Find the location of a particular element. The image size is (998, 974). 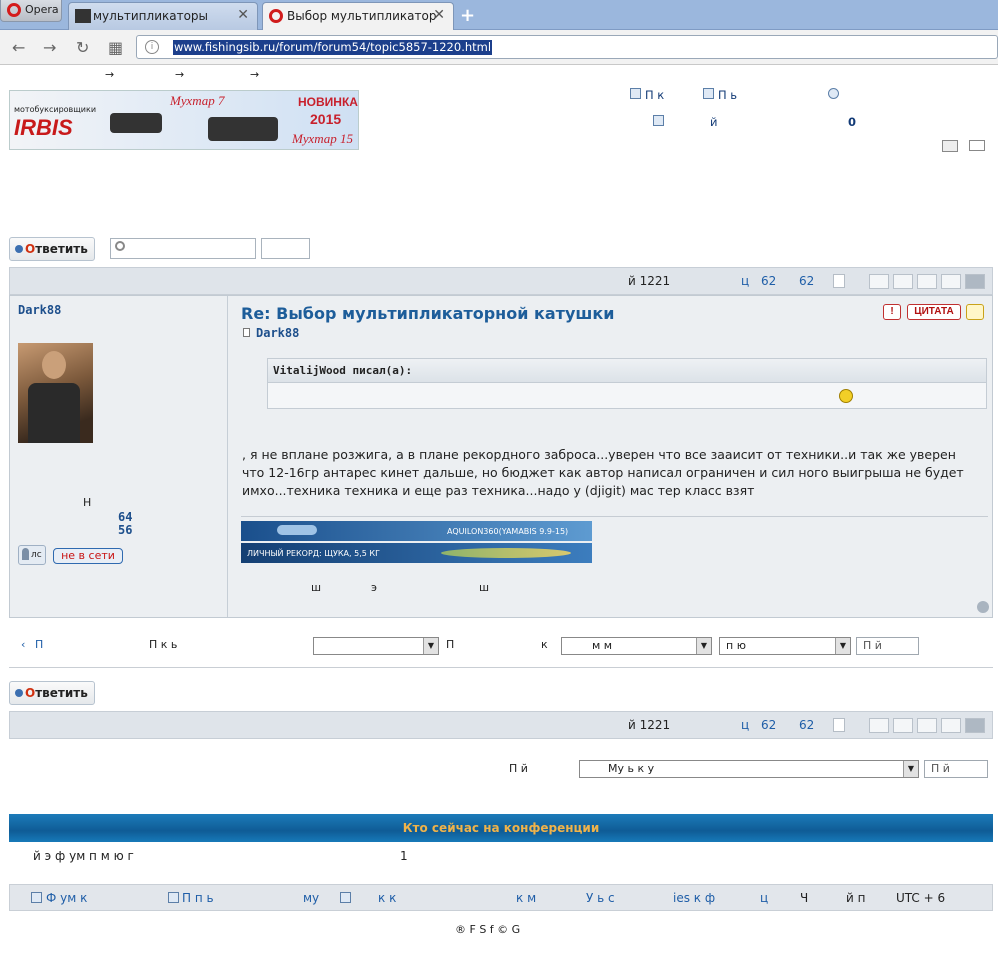

signature-text-1: AQUILON360(YAMABIS 9.9-15) is located at coordinates (508, 531).